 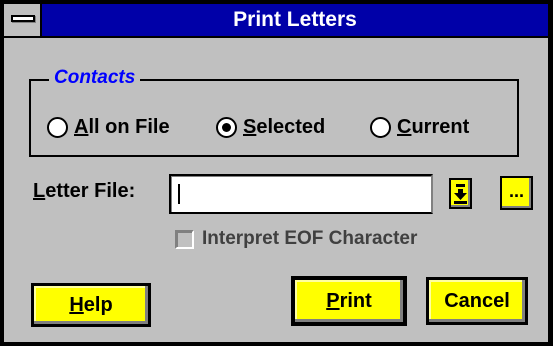 I want to click on radio-all-on-file-label: All on File, so click(x=122, y=126).